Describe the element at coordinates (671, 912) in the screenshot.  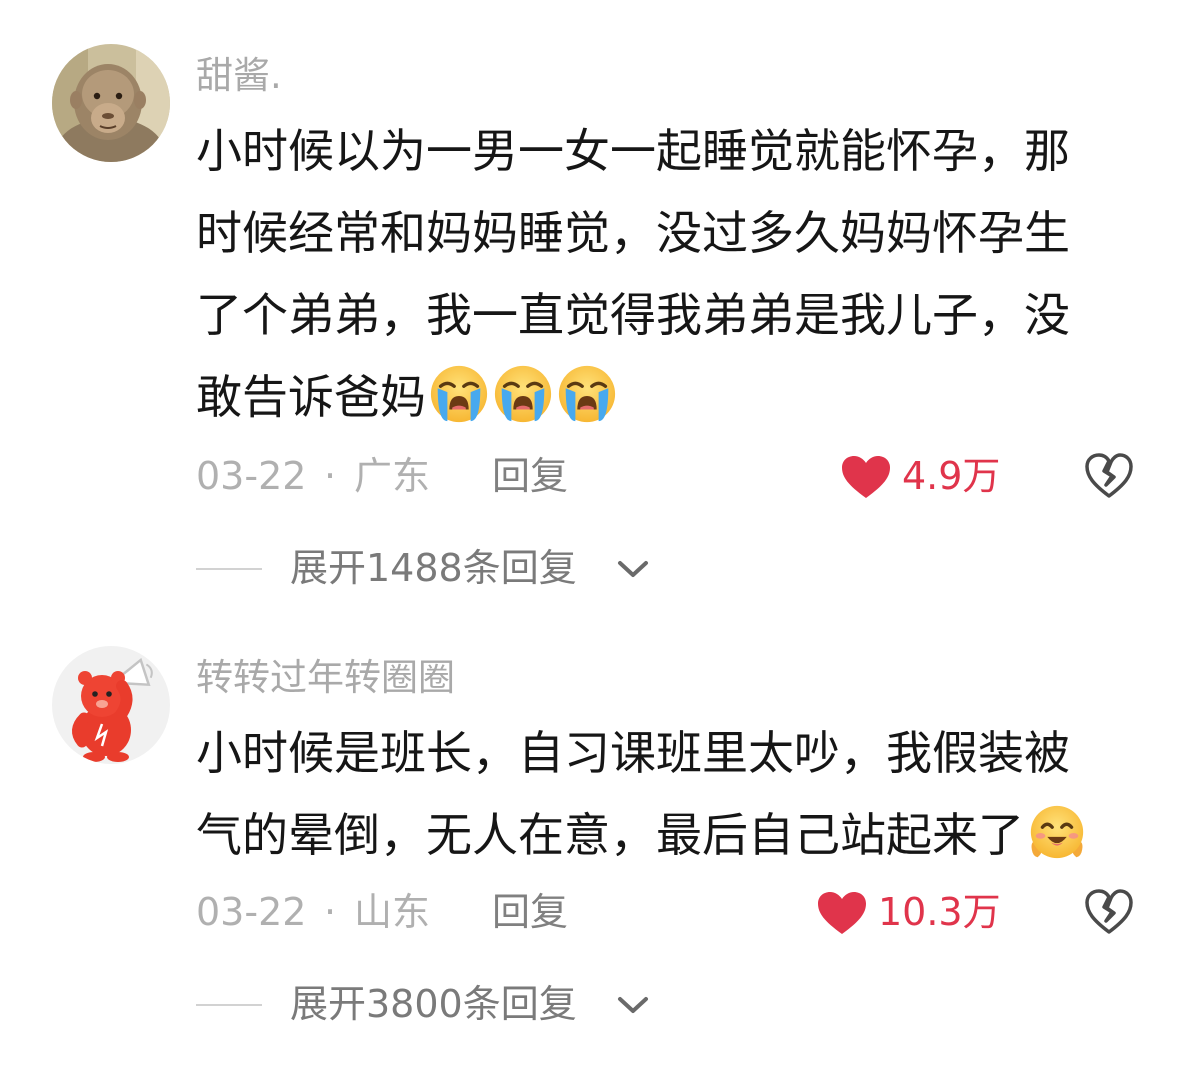
I see `comment-meta: 03-22 · 山东 回复 10.3万` at that location.